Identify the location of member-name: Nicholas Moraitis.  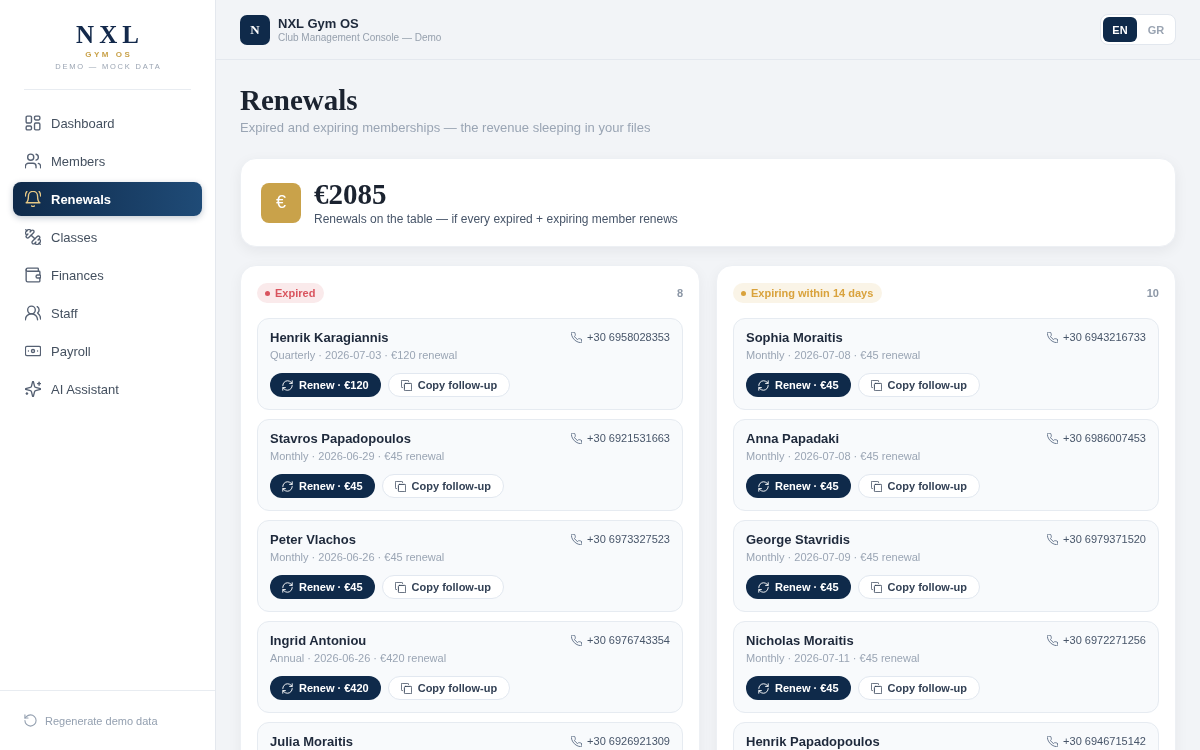
(800, 641).